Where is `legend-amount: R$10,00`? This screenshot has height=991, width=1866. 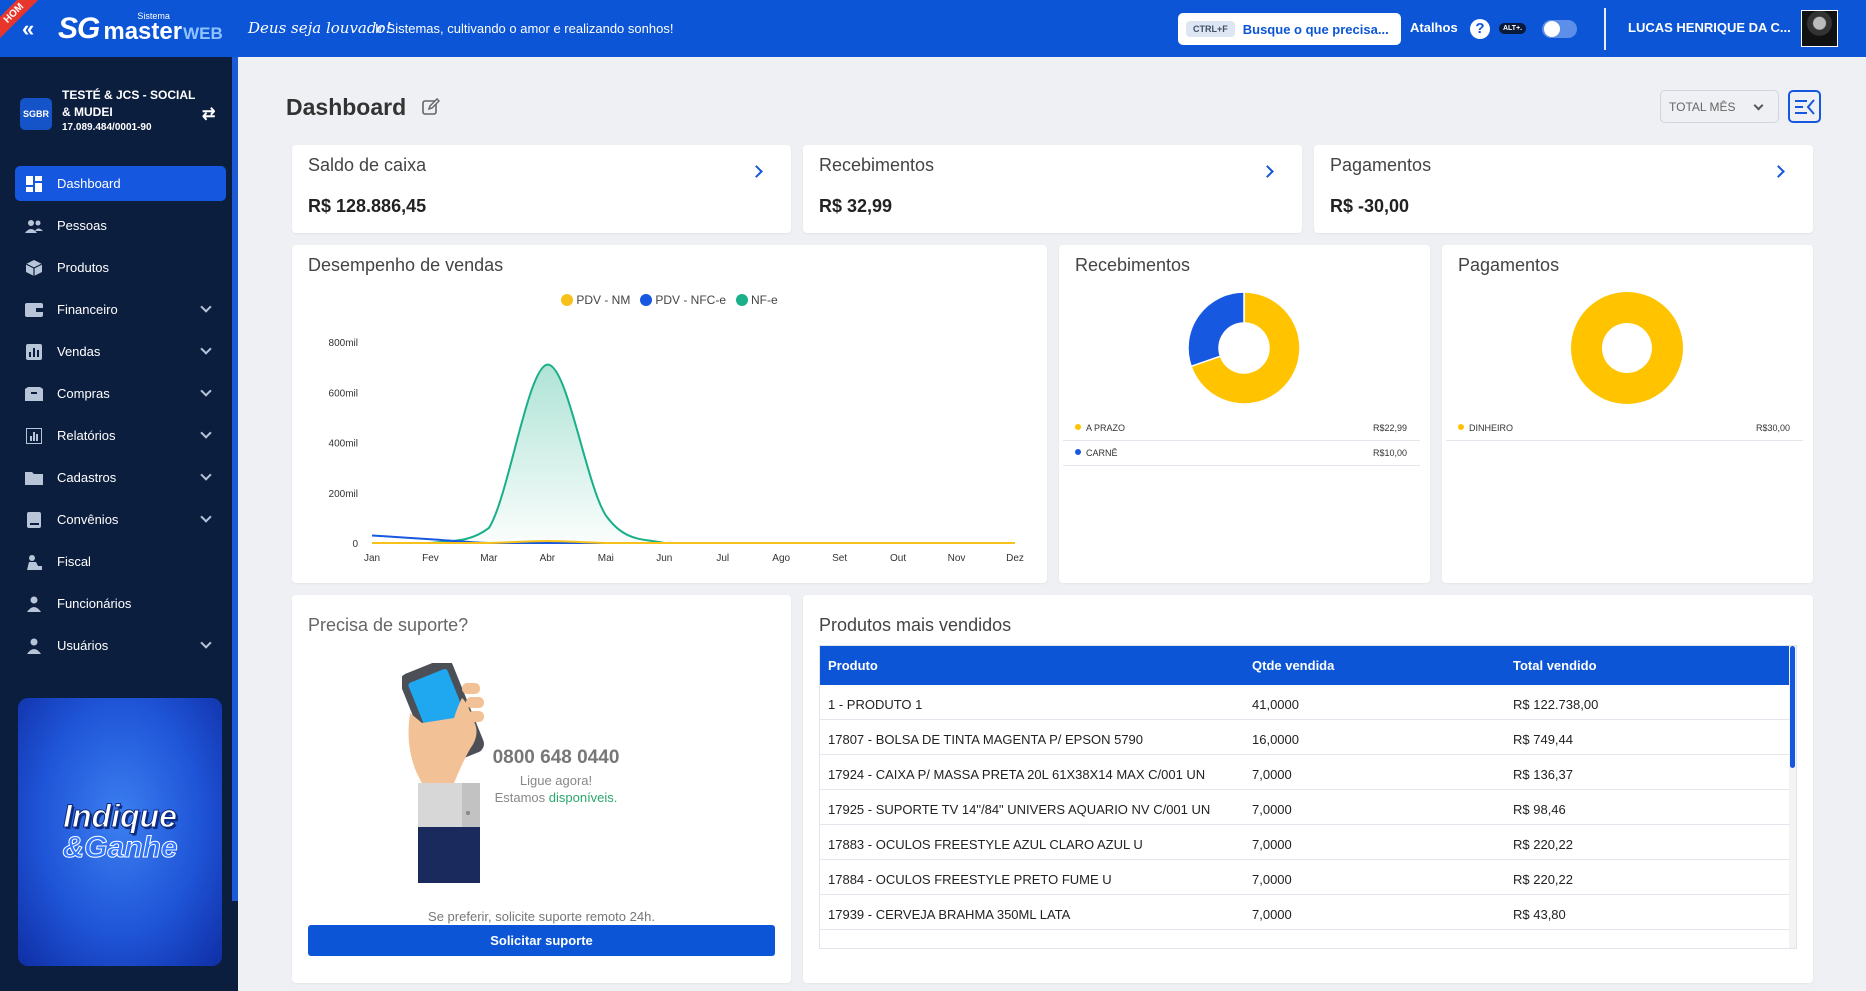 legend-amount: R$10,00 is located at coordinates (1389, 453).